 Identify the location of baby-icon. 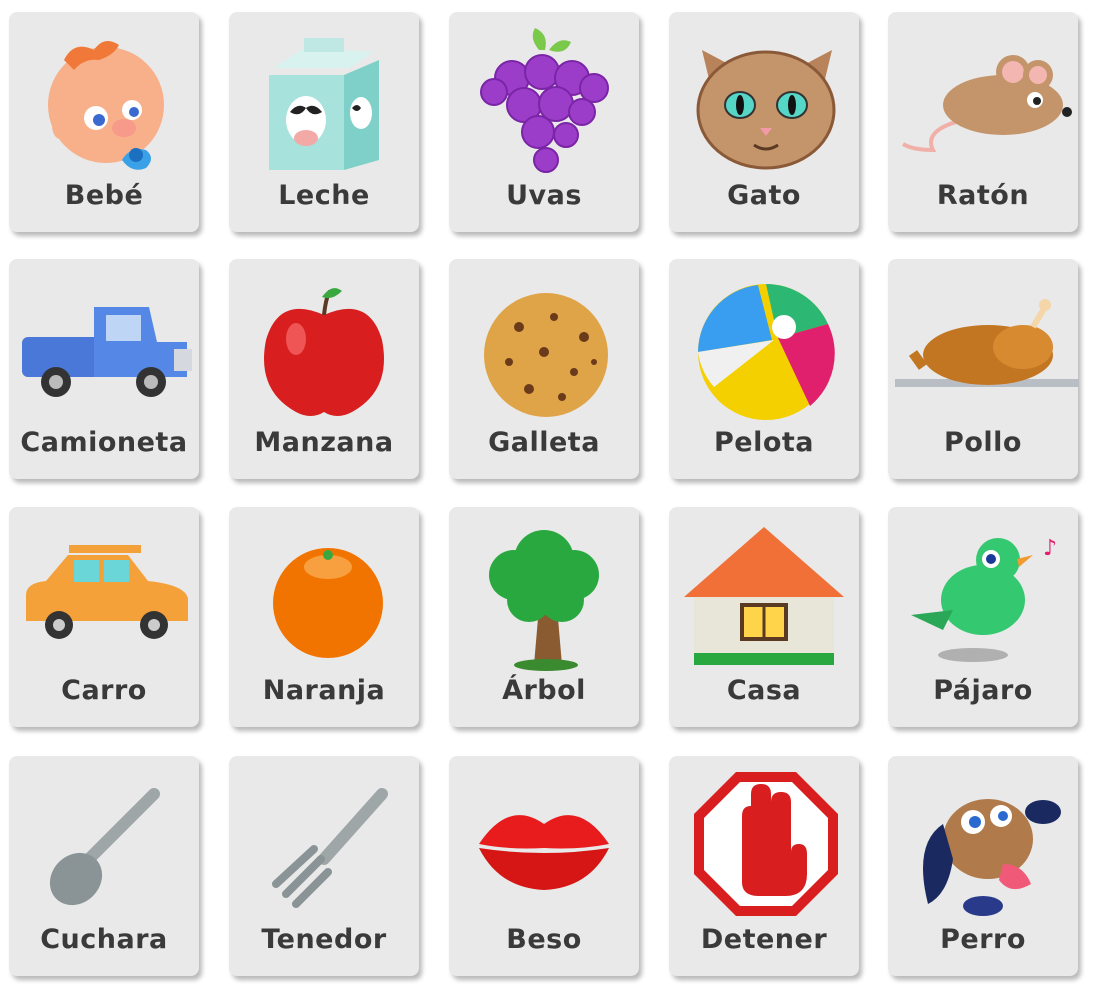
(106, 105).